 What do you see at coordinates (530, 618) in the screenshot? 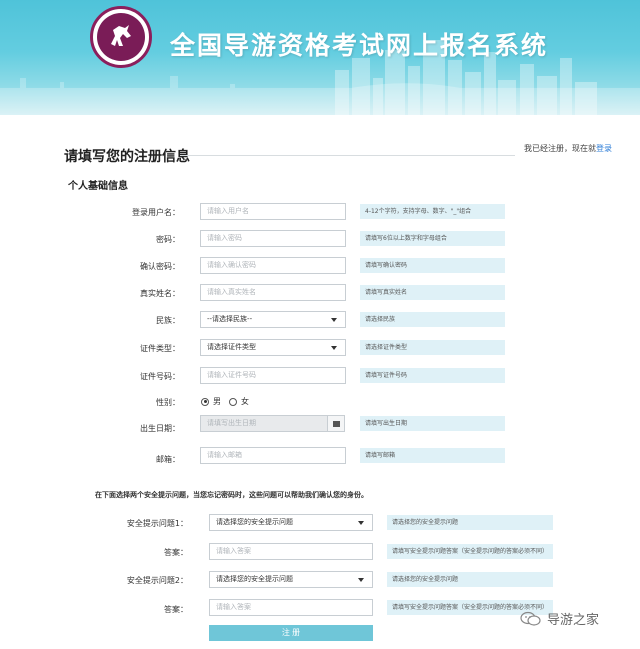
I see `wechat-icon` at bounding box center [530, 618].